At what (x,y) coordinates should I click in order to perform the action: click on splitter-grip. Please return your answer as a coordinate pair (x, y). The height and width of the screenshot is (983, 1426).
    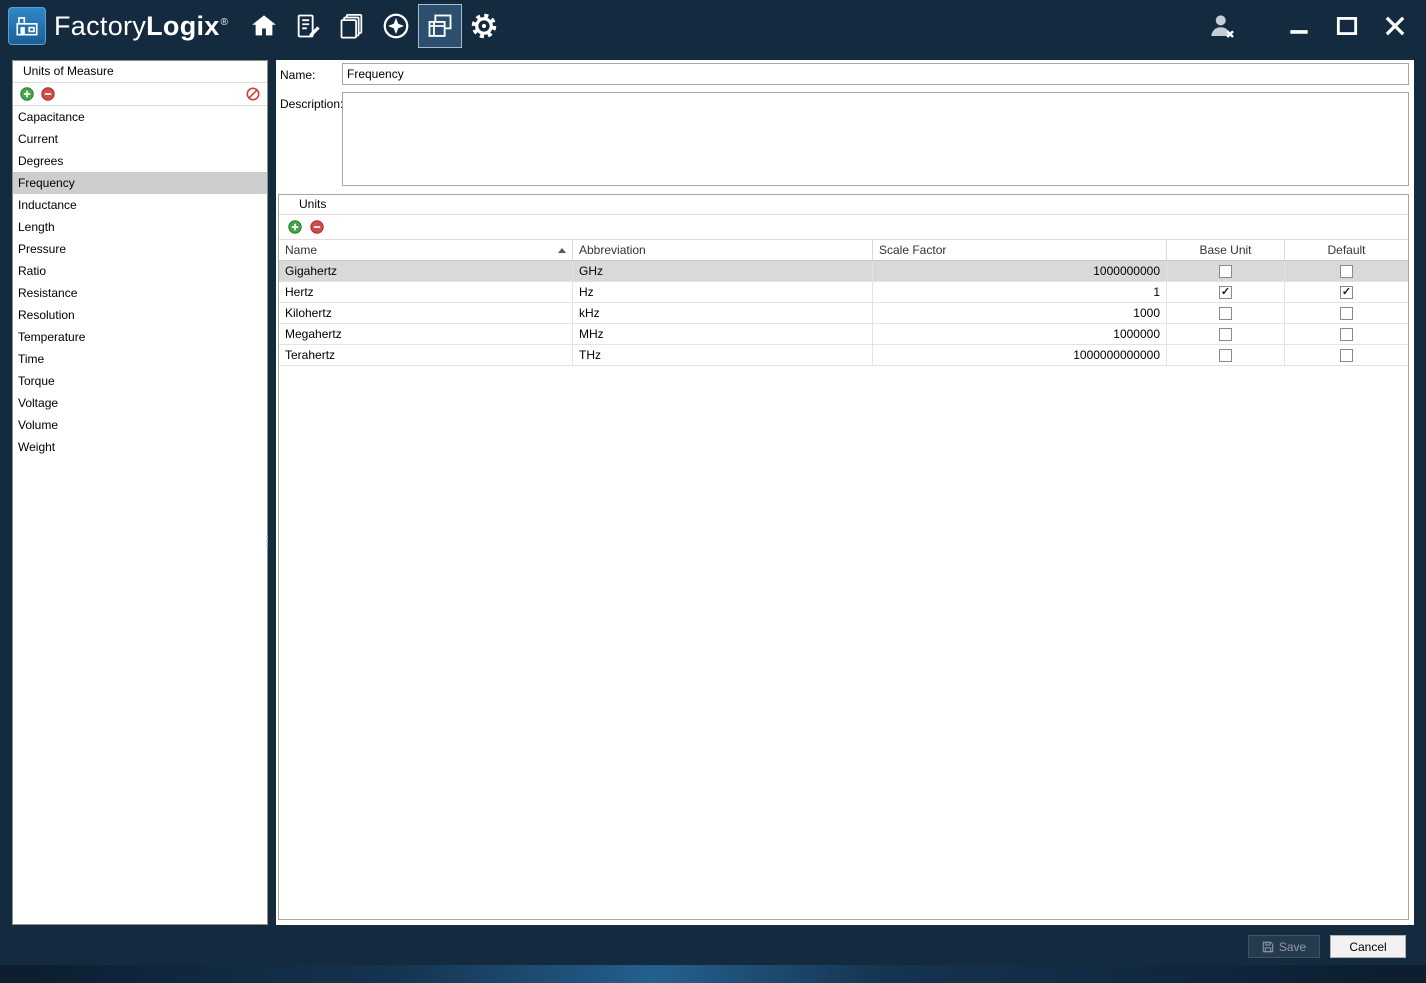
    Looking at the image, I should click on (267, 541).